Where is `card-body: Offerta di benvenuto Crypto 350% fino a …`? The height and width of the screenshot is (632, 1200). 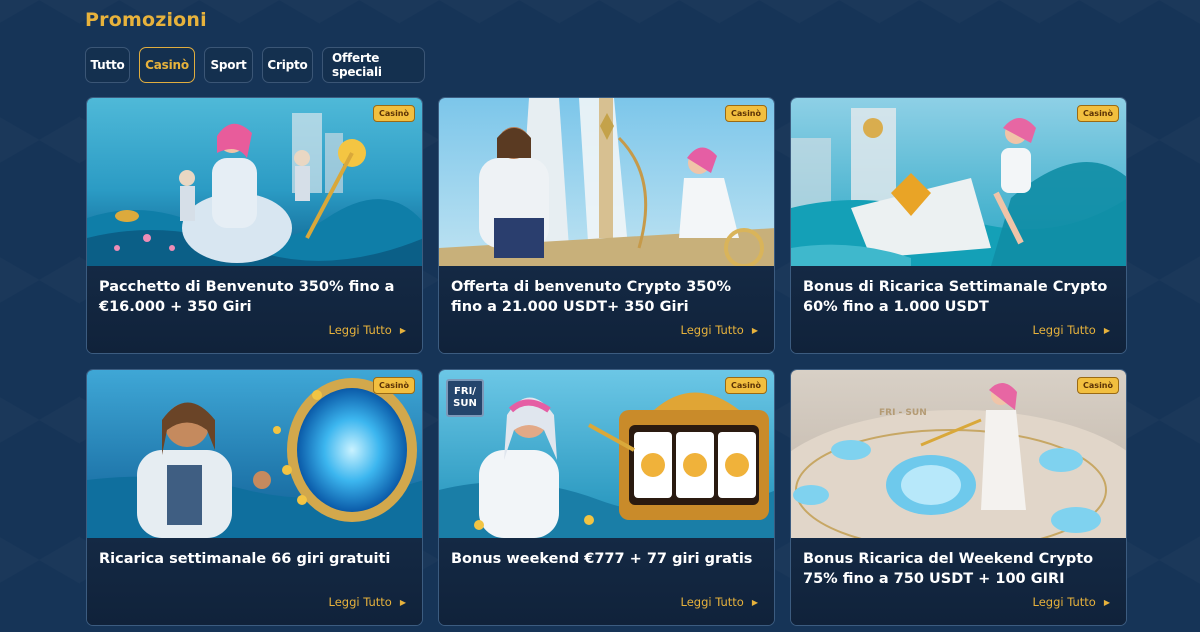
card-body: Offerta di benvenuto Crypto 350% fino a … is located at coordinates (606, 309).